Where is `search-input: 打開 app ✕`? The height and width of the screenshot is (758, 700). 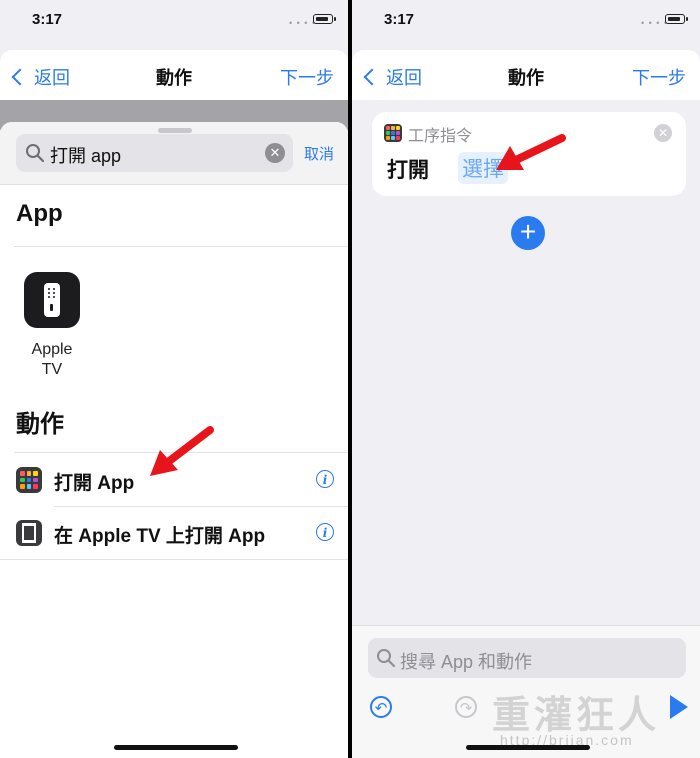 search-input: 打開 app ✕ is located at coordinates (154, 153).